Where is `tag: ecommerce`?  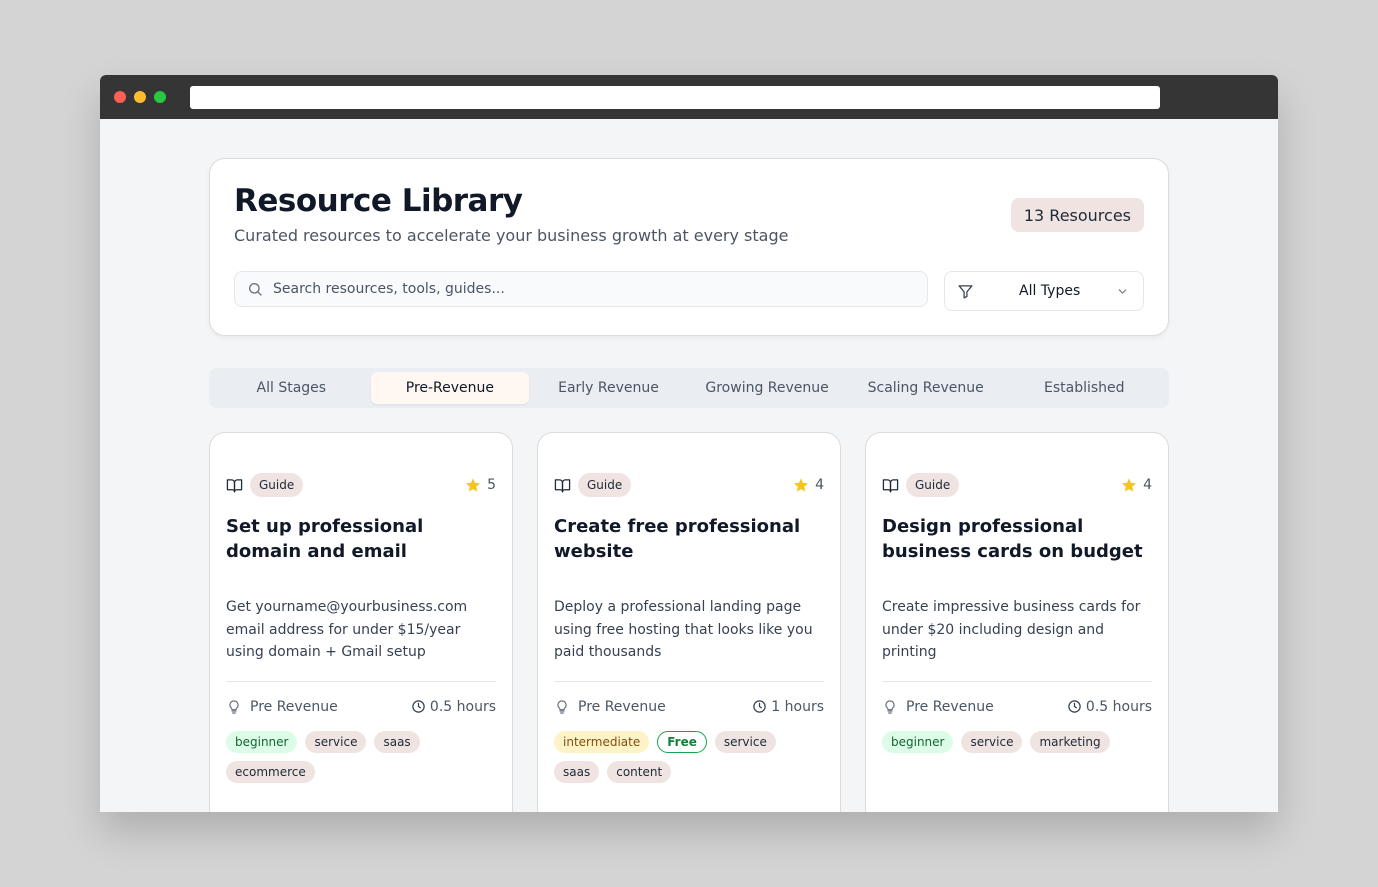
tag: ecommerce is located at coordinates (270, 771).